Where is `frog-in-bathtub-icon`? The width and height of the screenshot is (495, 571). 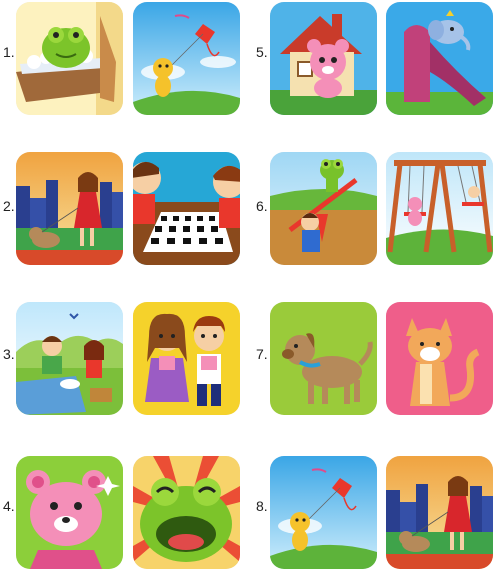 frog-in-bathtub-icon is located at coordinates (69, 58).